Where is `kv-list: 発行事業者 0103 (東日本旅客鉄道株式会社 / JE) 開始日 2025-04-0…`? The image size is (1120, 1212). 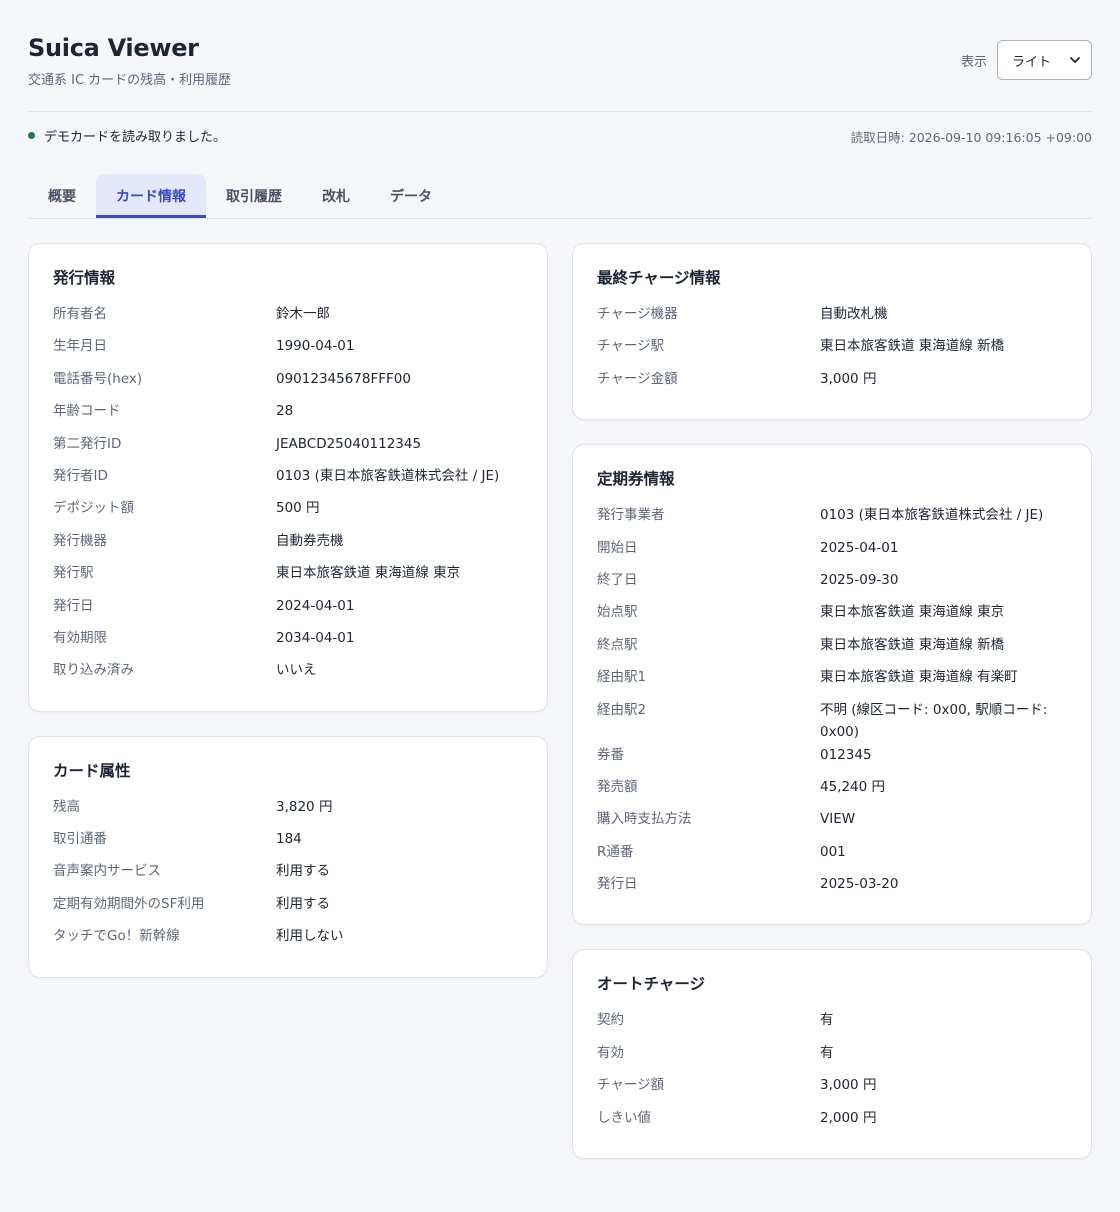 kv-list: 発行事業者 0103 (東日本旅客鉄道株式会社 / JE) 開始日 2025-04-0… is located at coordinates (832, 703).